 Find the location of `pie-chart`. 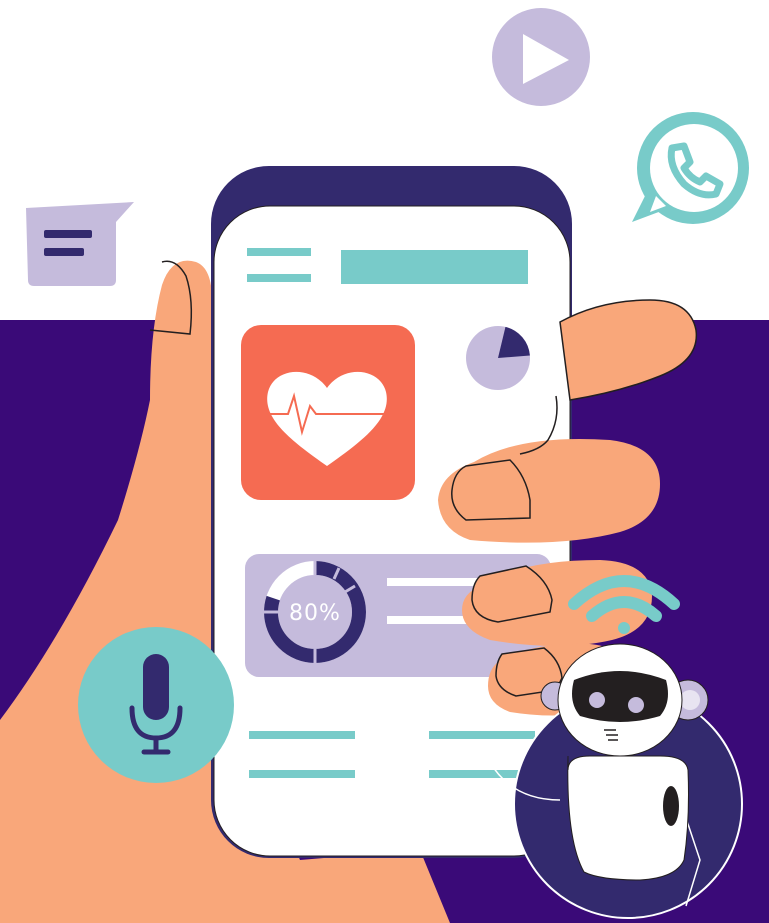

pie-chart is located at coordinates (498, 358).